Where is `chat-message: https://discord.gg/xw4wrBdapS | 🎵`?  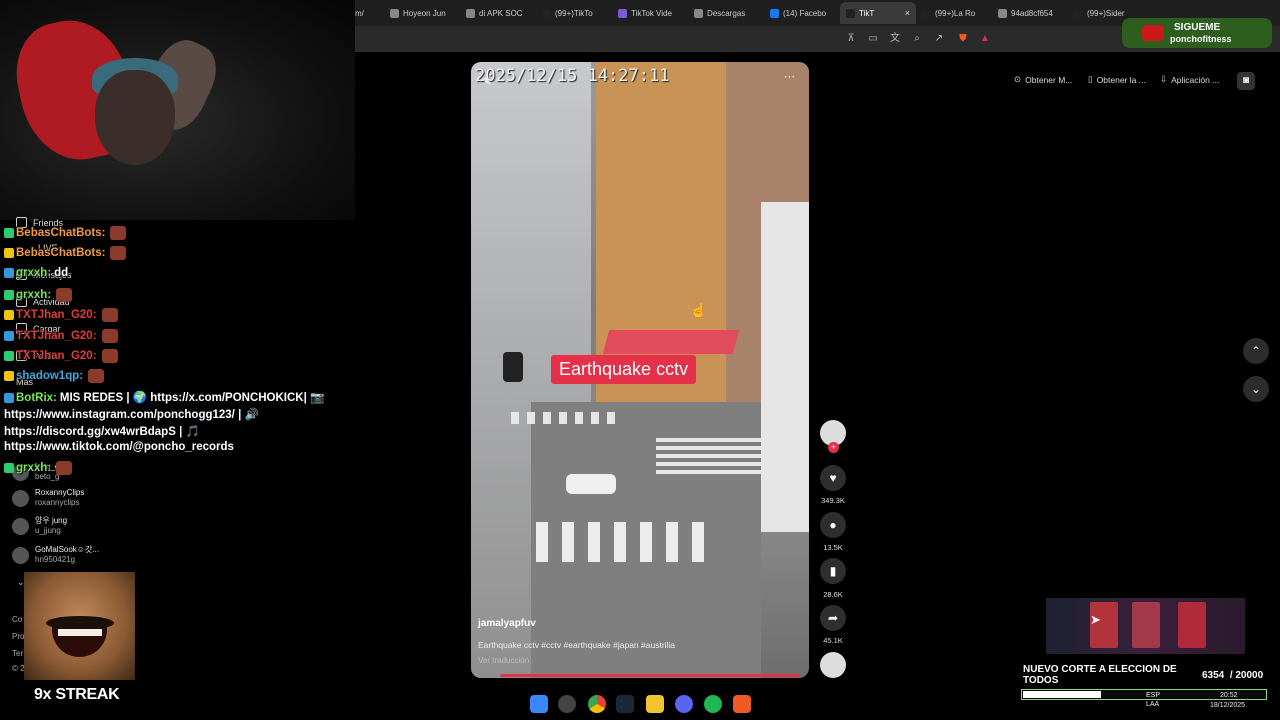
chat-message: https://discord.gg/xw4wrBdapS | 🎵 is located at coordinates (102, 431).